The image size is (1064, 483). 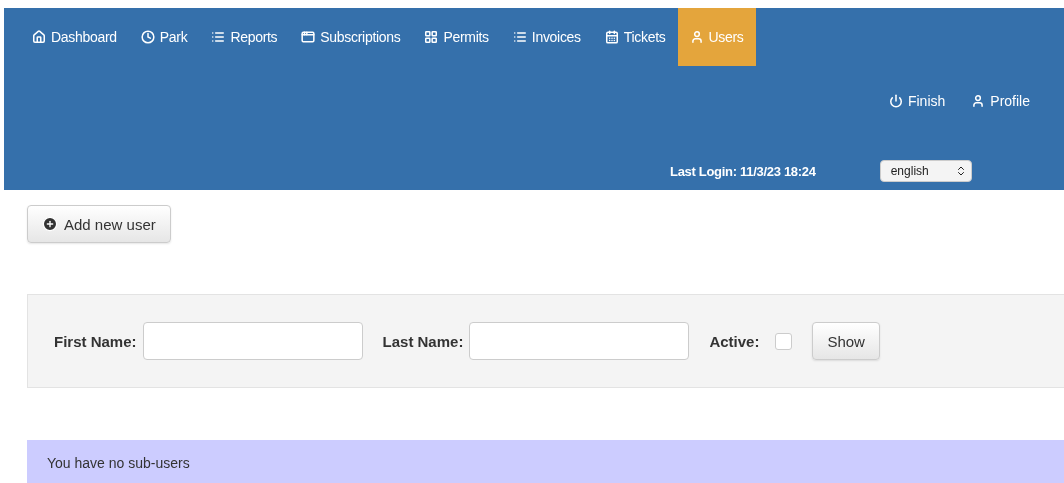 What do you see at coordinates (431, 37) in the screenshot?
I see `grid-icon` at bounding box center [431, 37].